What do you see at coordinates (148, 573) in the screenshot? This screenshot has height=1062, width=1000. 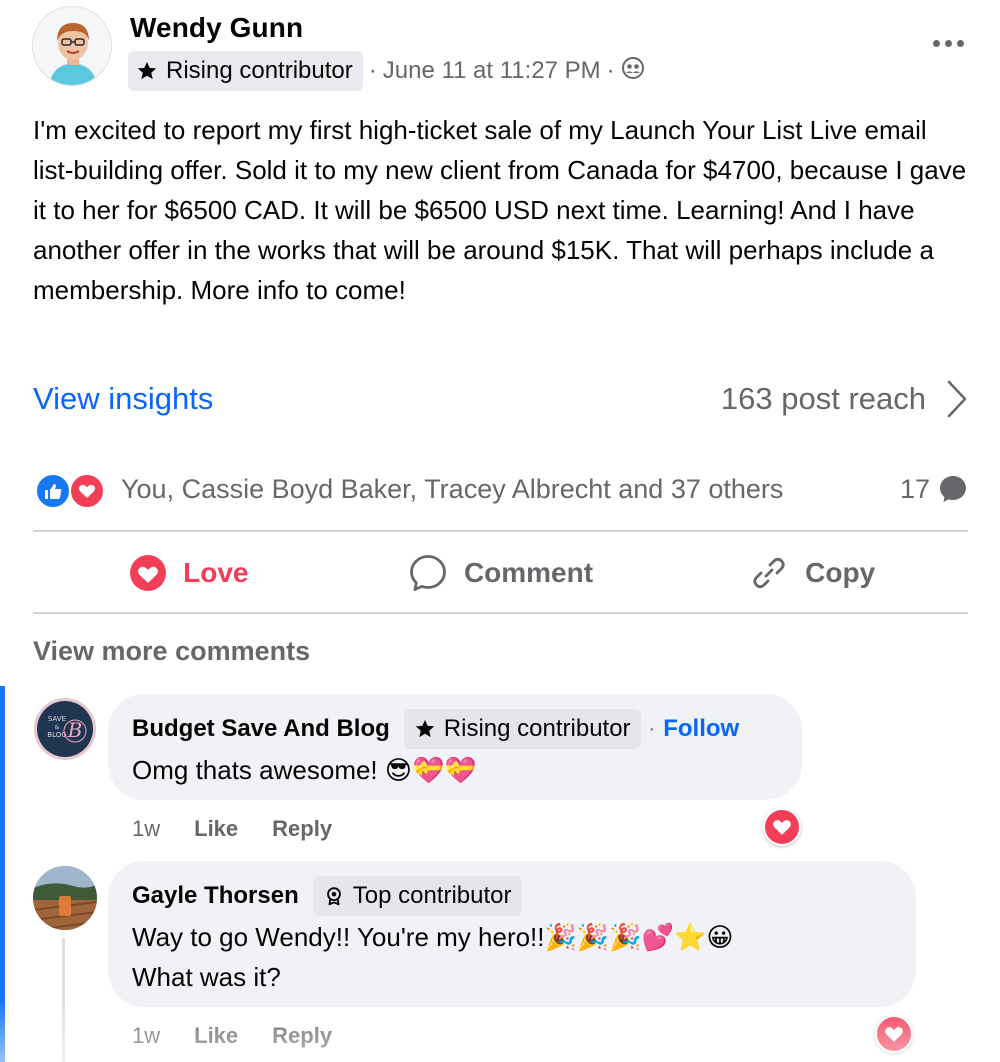 I see `love-icon` at bounding box center [148, 573].